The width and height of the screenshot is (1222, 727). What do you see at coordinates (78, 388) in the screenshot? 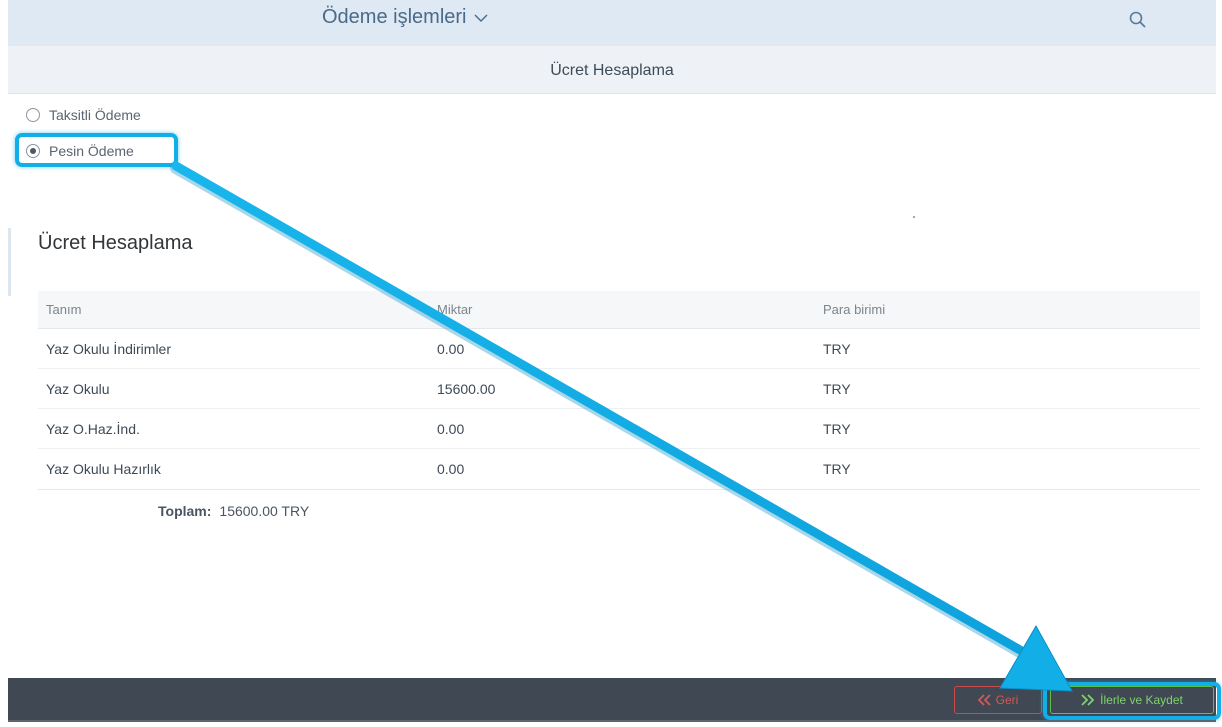
I see `cell-definition: Yaz Okulu` at bounding box center [78, 388].